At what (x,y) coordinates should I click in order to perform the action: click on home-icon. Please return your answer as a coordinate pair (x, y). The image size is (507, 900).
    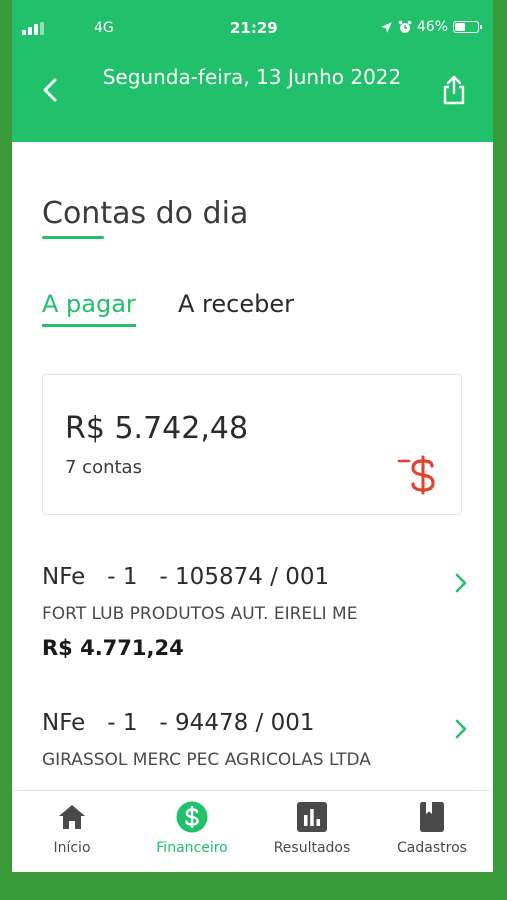
    Looking at the image, I should click on (72, 817).